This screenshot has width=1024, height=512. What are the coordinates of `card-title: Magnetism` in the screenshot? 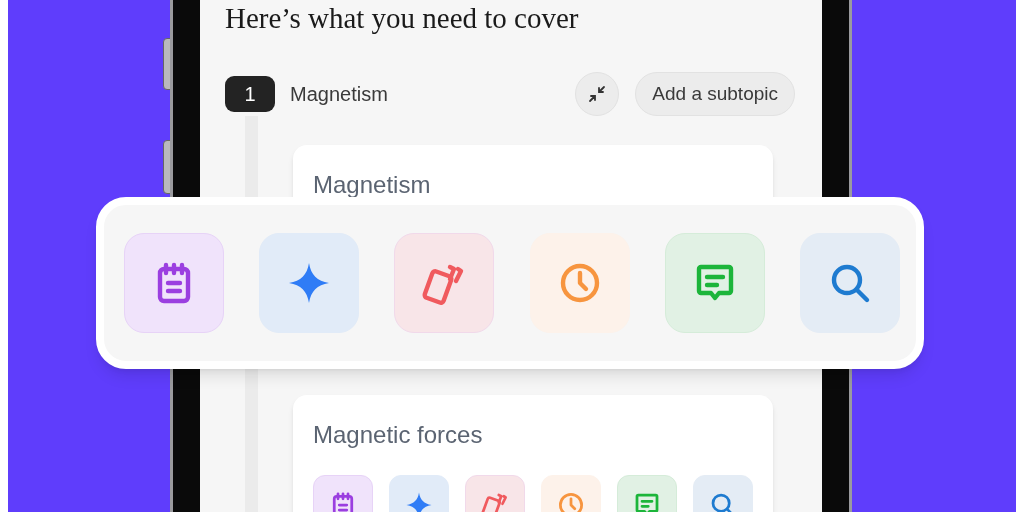 It's located at (372, 185).